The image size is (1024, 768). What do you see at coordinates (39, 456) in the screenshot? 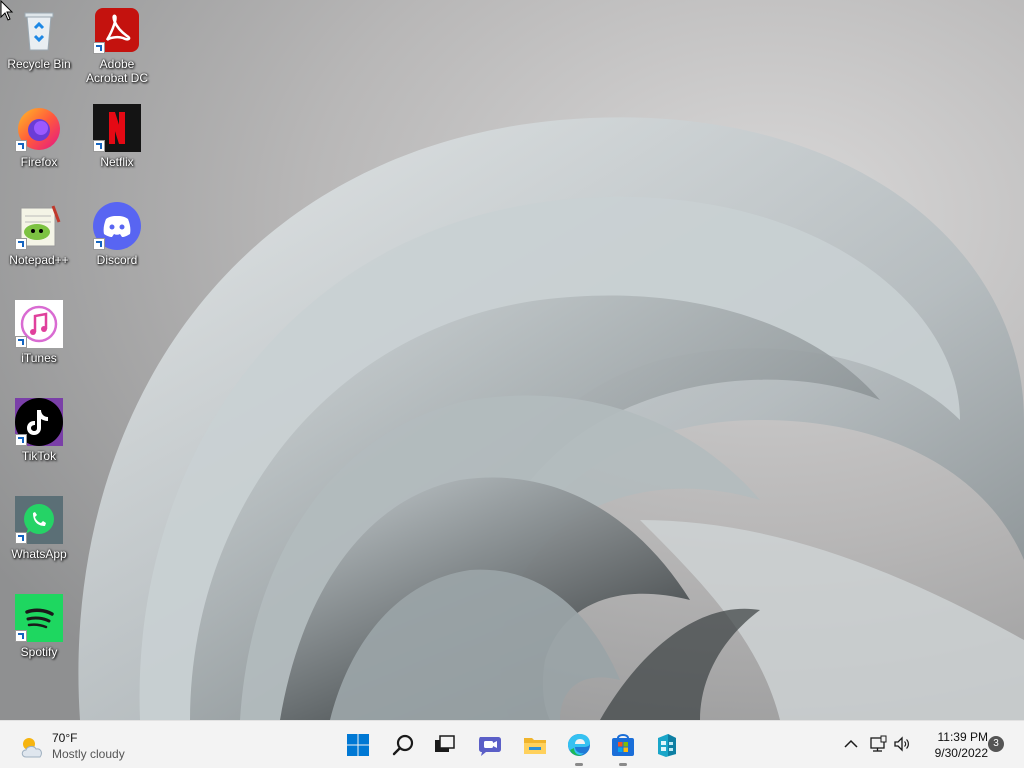
I see `desktop-icon-label: TikTok` at bounding box center [39, 456].